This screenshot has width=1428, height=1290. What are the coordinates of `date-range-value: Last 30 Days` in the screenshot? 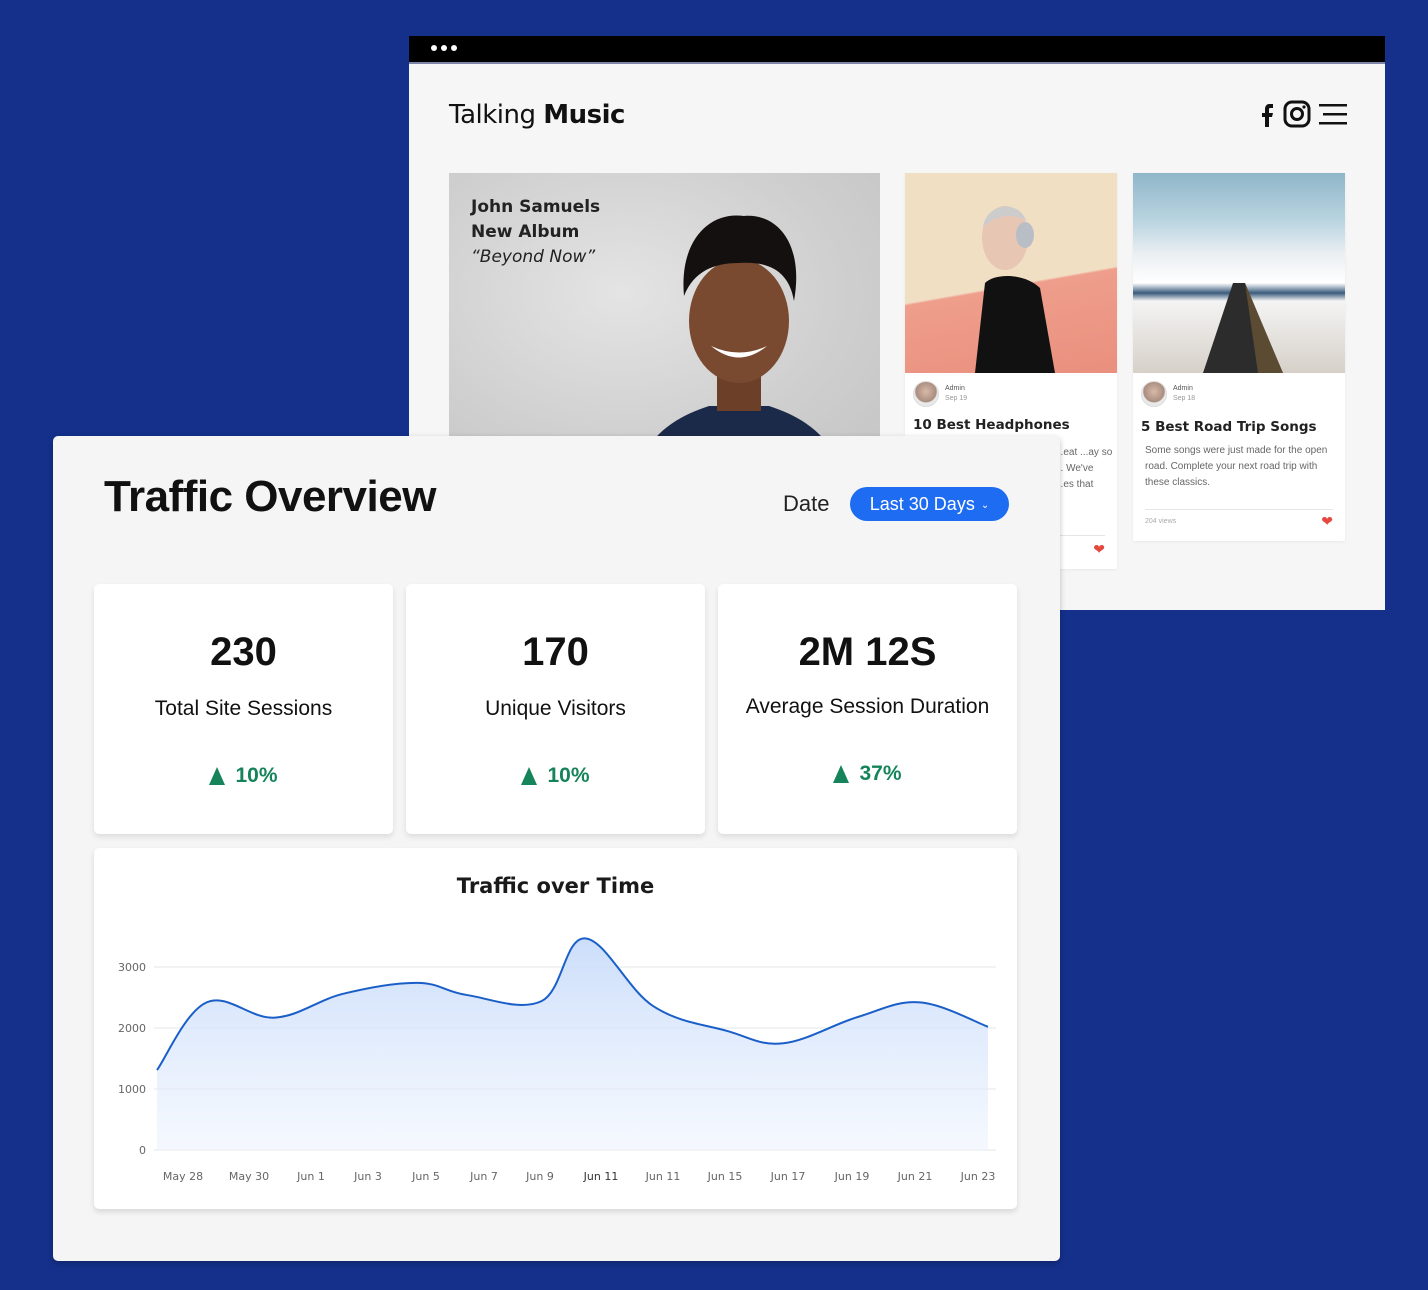 It's located at (922, 503).